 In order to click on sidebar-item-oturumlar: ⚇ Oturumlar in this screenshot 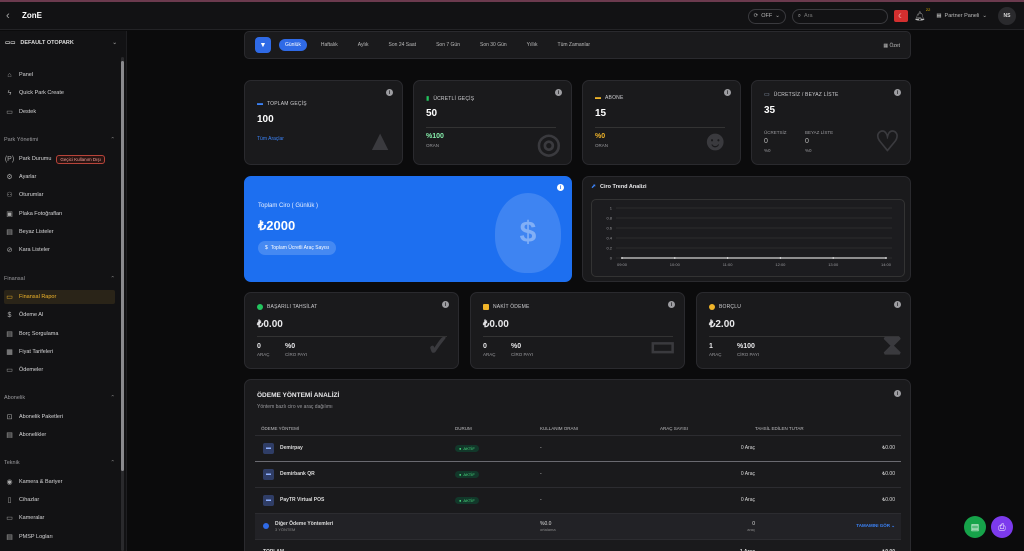, I will do `click(59, 195)`.